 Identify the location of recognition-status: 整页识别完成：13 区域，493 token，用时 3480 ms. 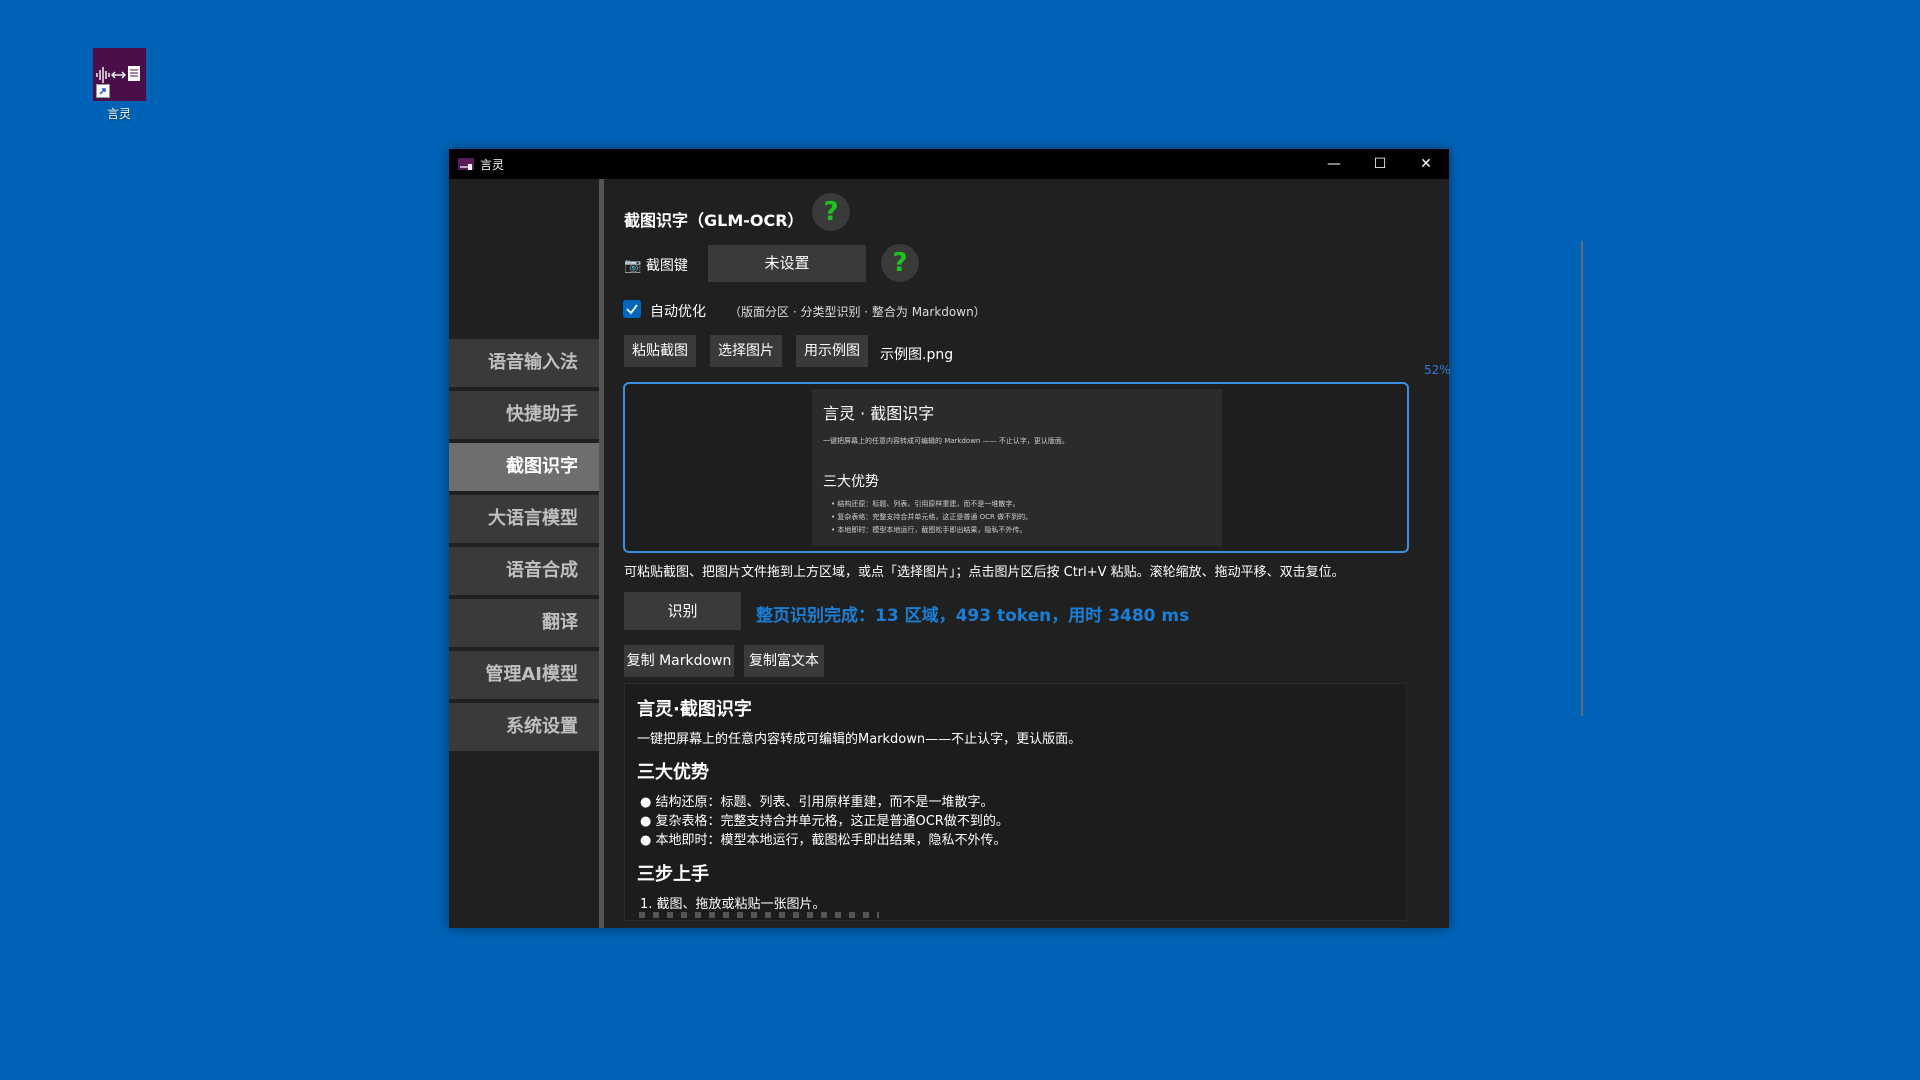
(973, 616).